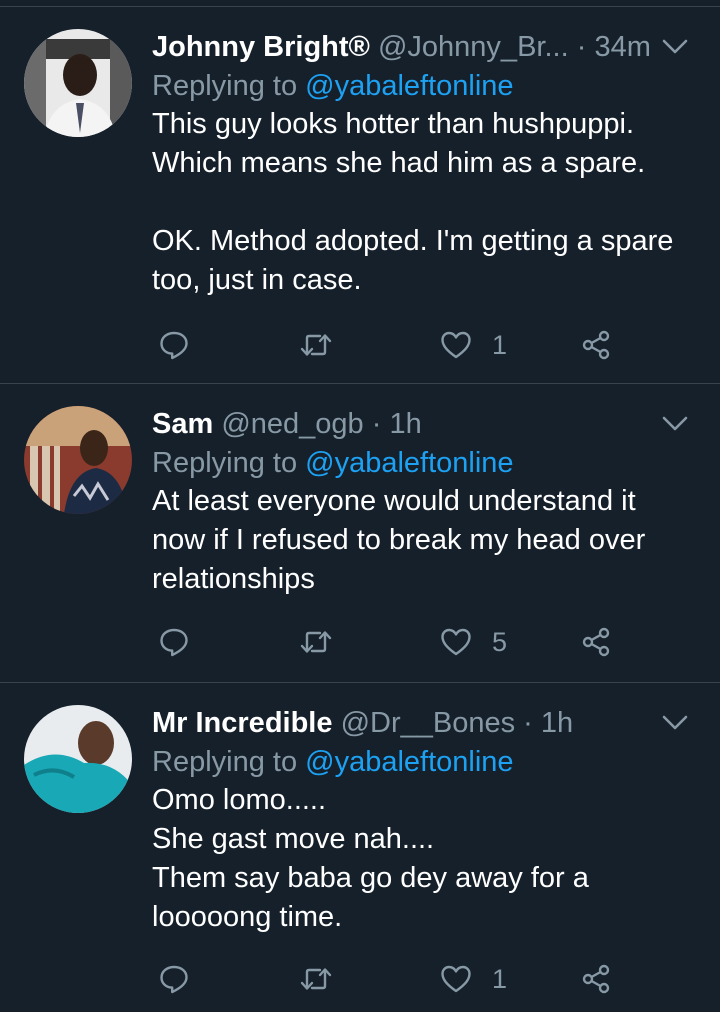 The image size is (720, 1012). I want to click on display-name: Johnny Bright®, so click(261, 47).